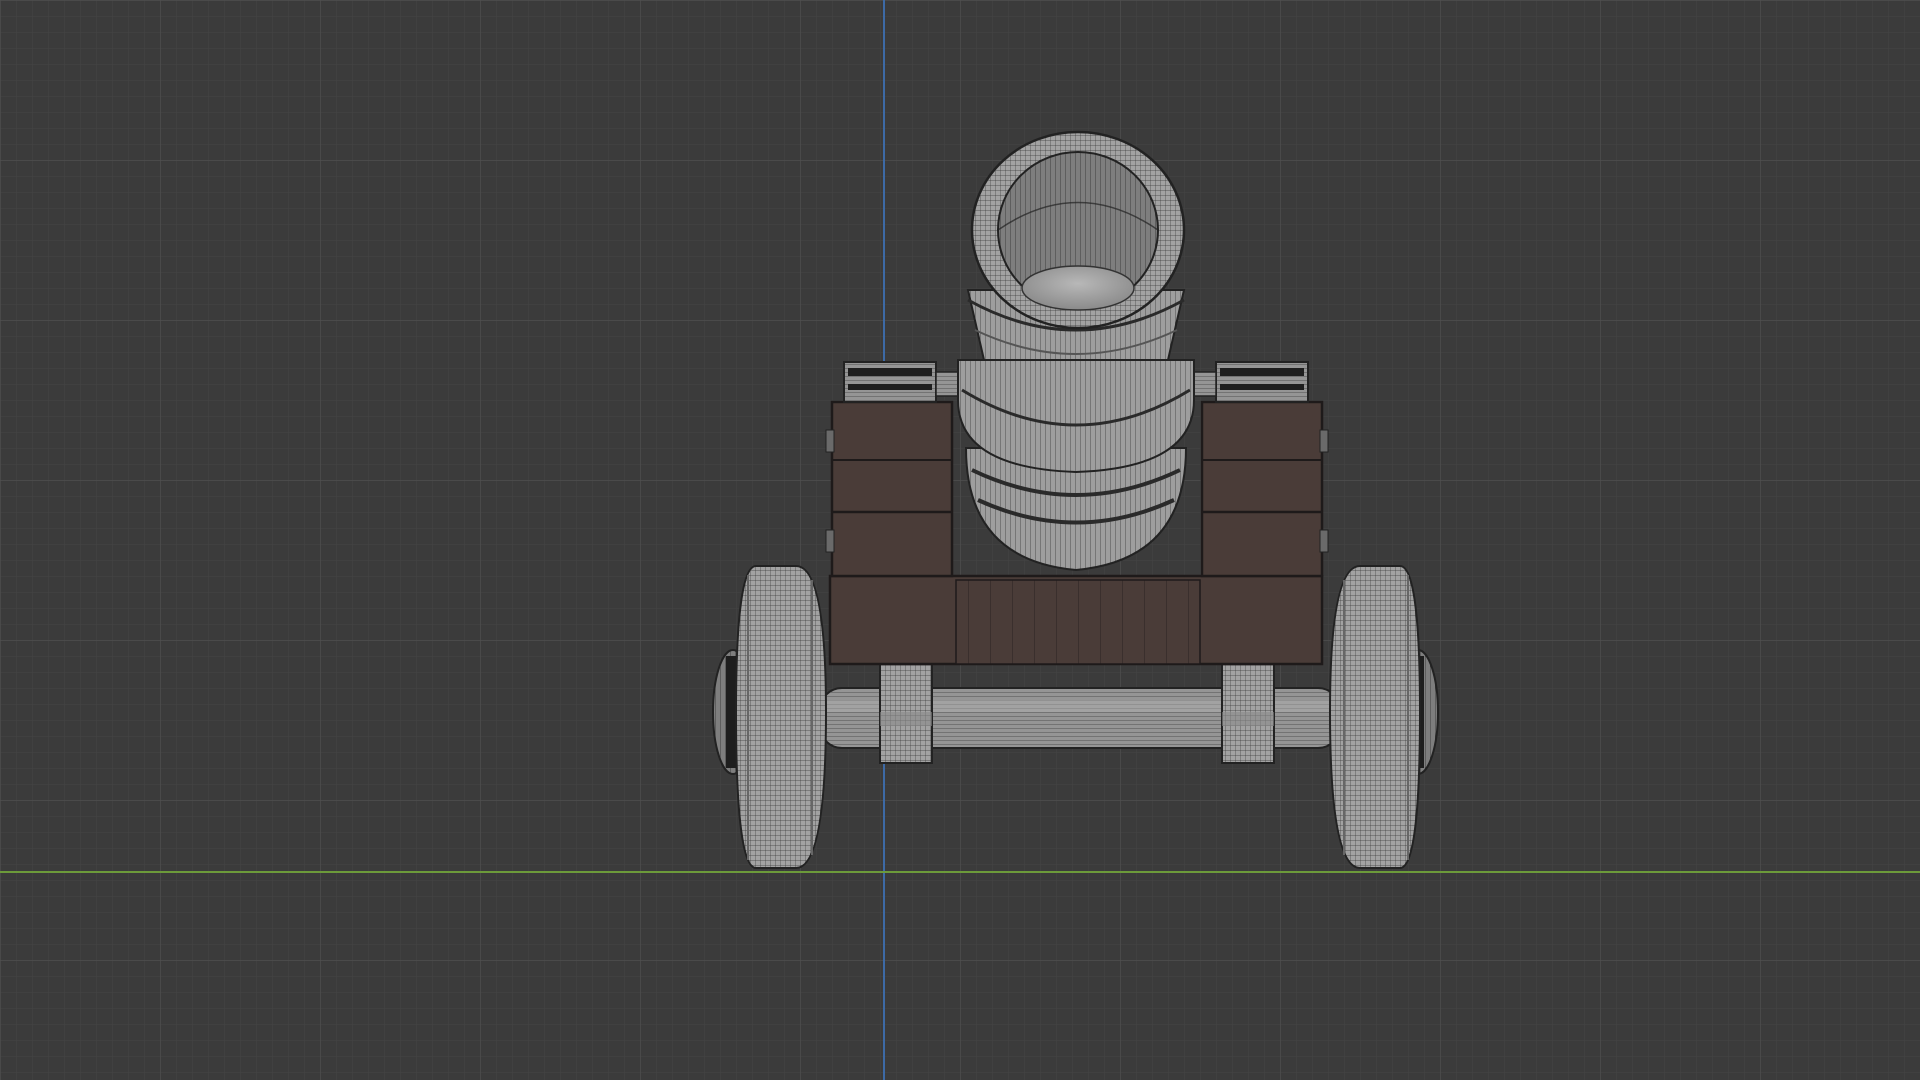 This screenshot has height=1080, width=1920. Describe the element at coordinates (1076, 620) in the screenshot. I see `carriage-base` at that location.